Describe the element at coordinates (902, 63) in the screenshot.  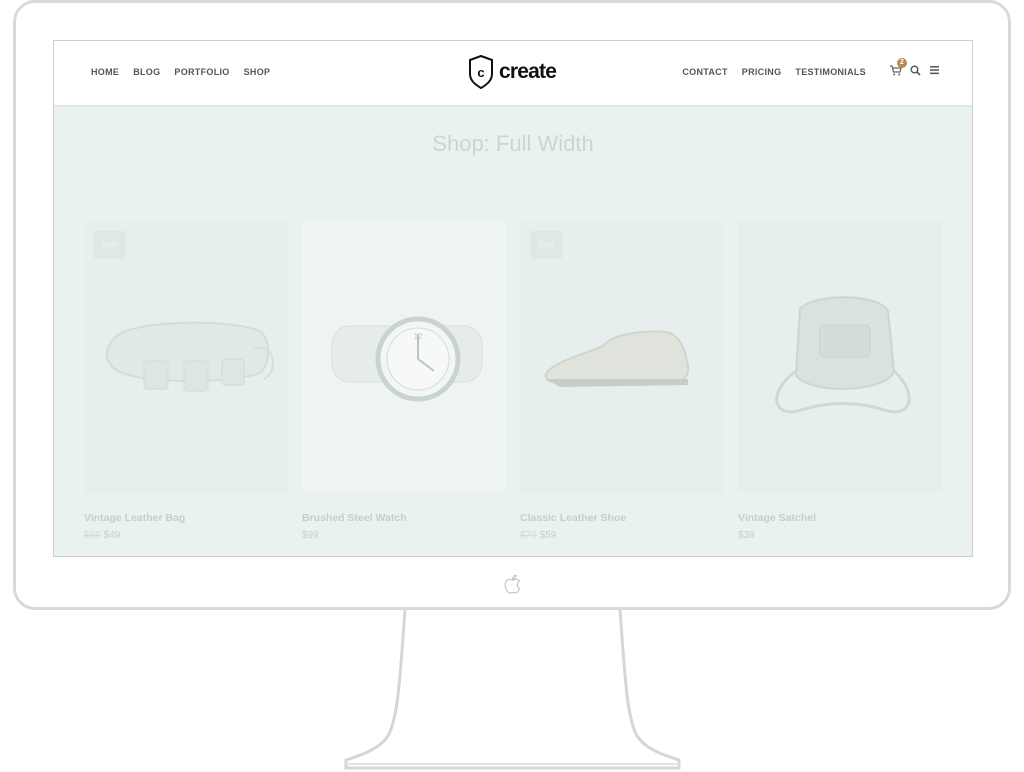
I see `cart-count-badge: 2` at that location.